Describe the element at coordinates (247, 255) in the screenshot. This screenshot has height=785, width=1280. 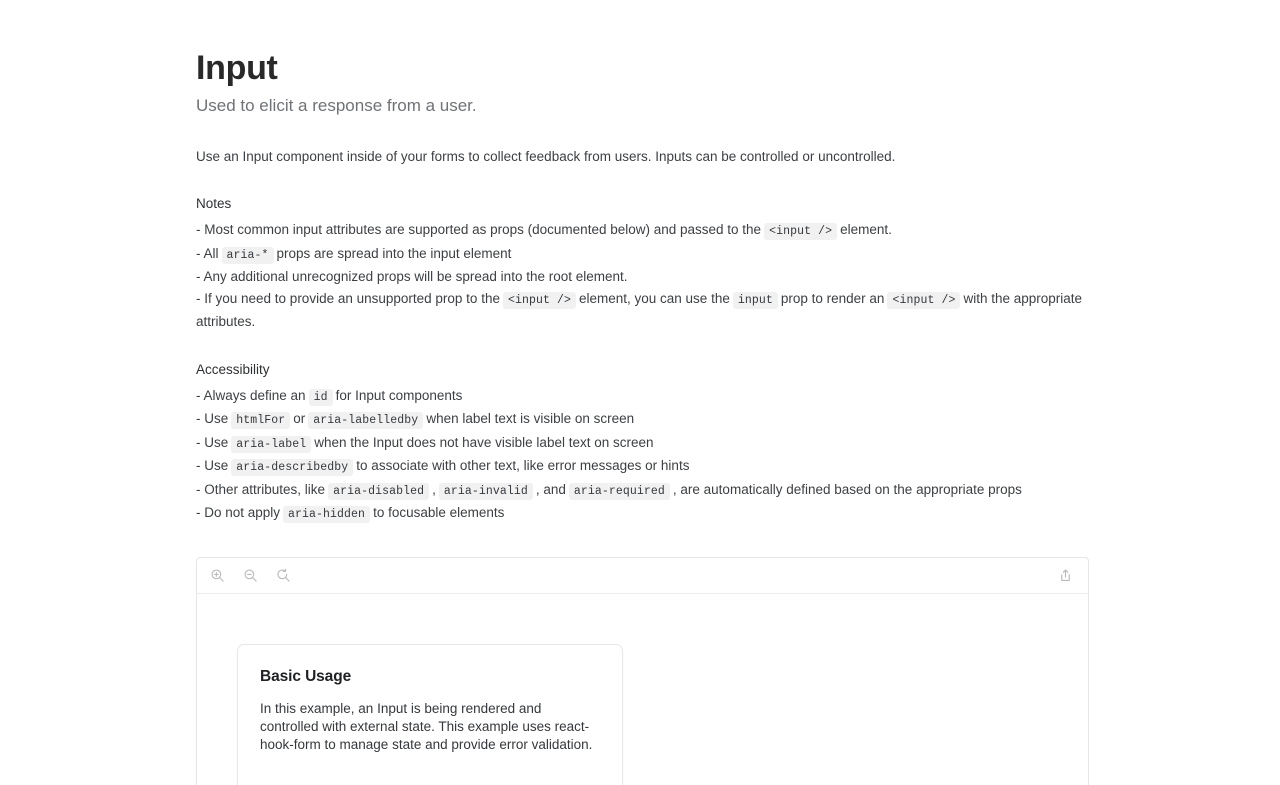
I see `code-aria-star: aria-*` at that location.